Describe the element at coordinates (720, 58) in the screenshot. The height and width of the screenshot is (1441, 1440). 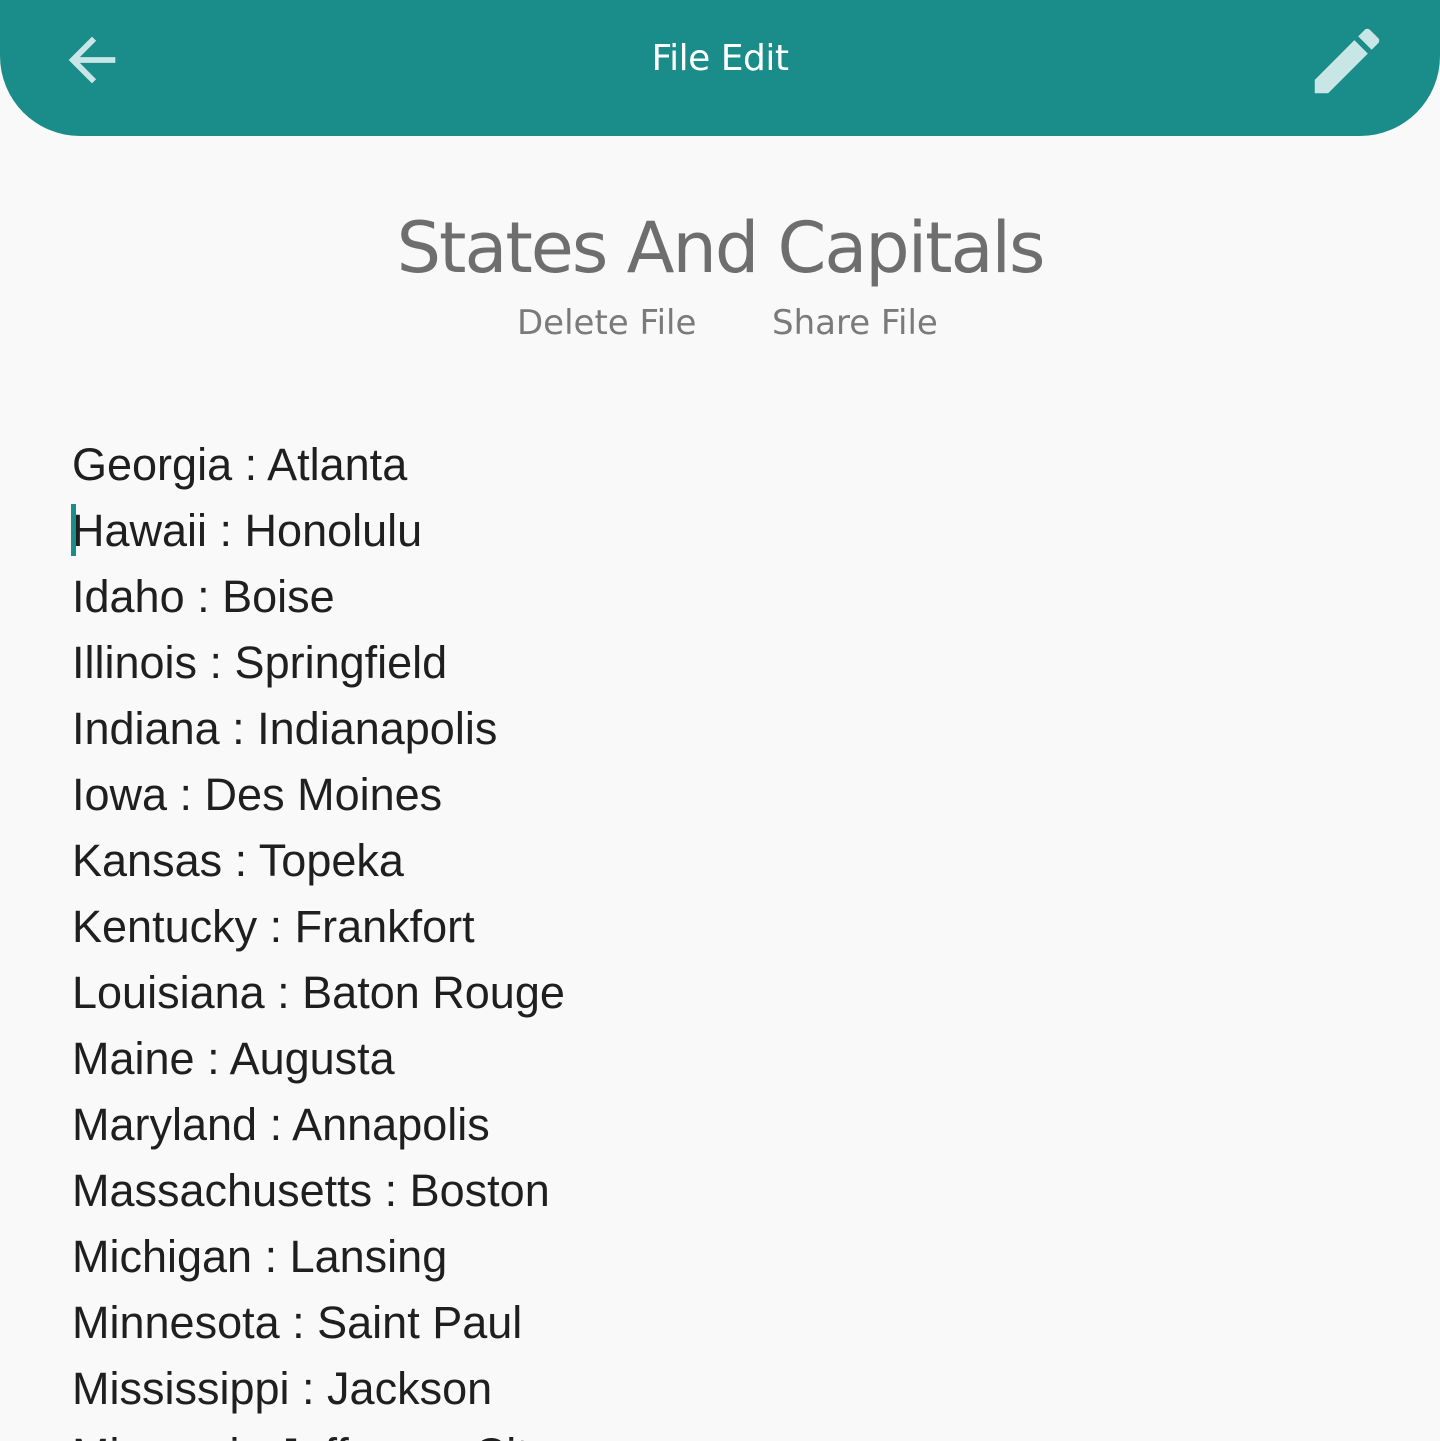
I see `app-bar-title: File Edit` at that location.